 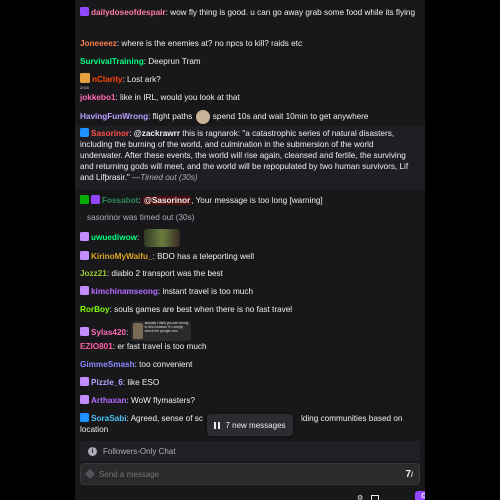 I want to click on timeout-notice: —Timed out (30s), so click(x=163, y=177).